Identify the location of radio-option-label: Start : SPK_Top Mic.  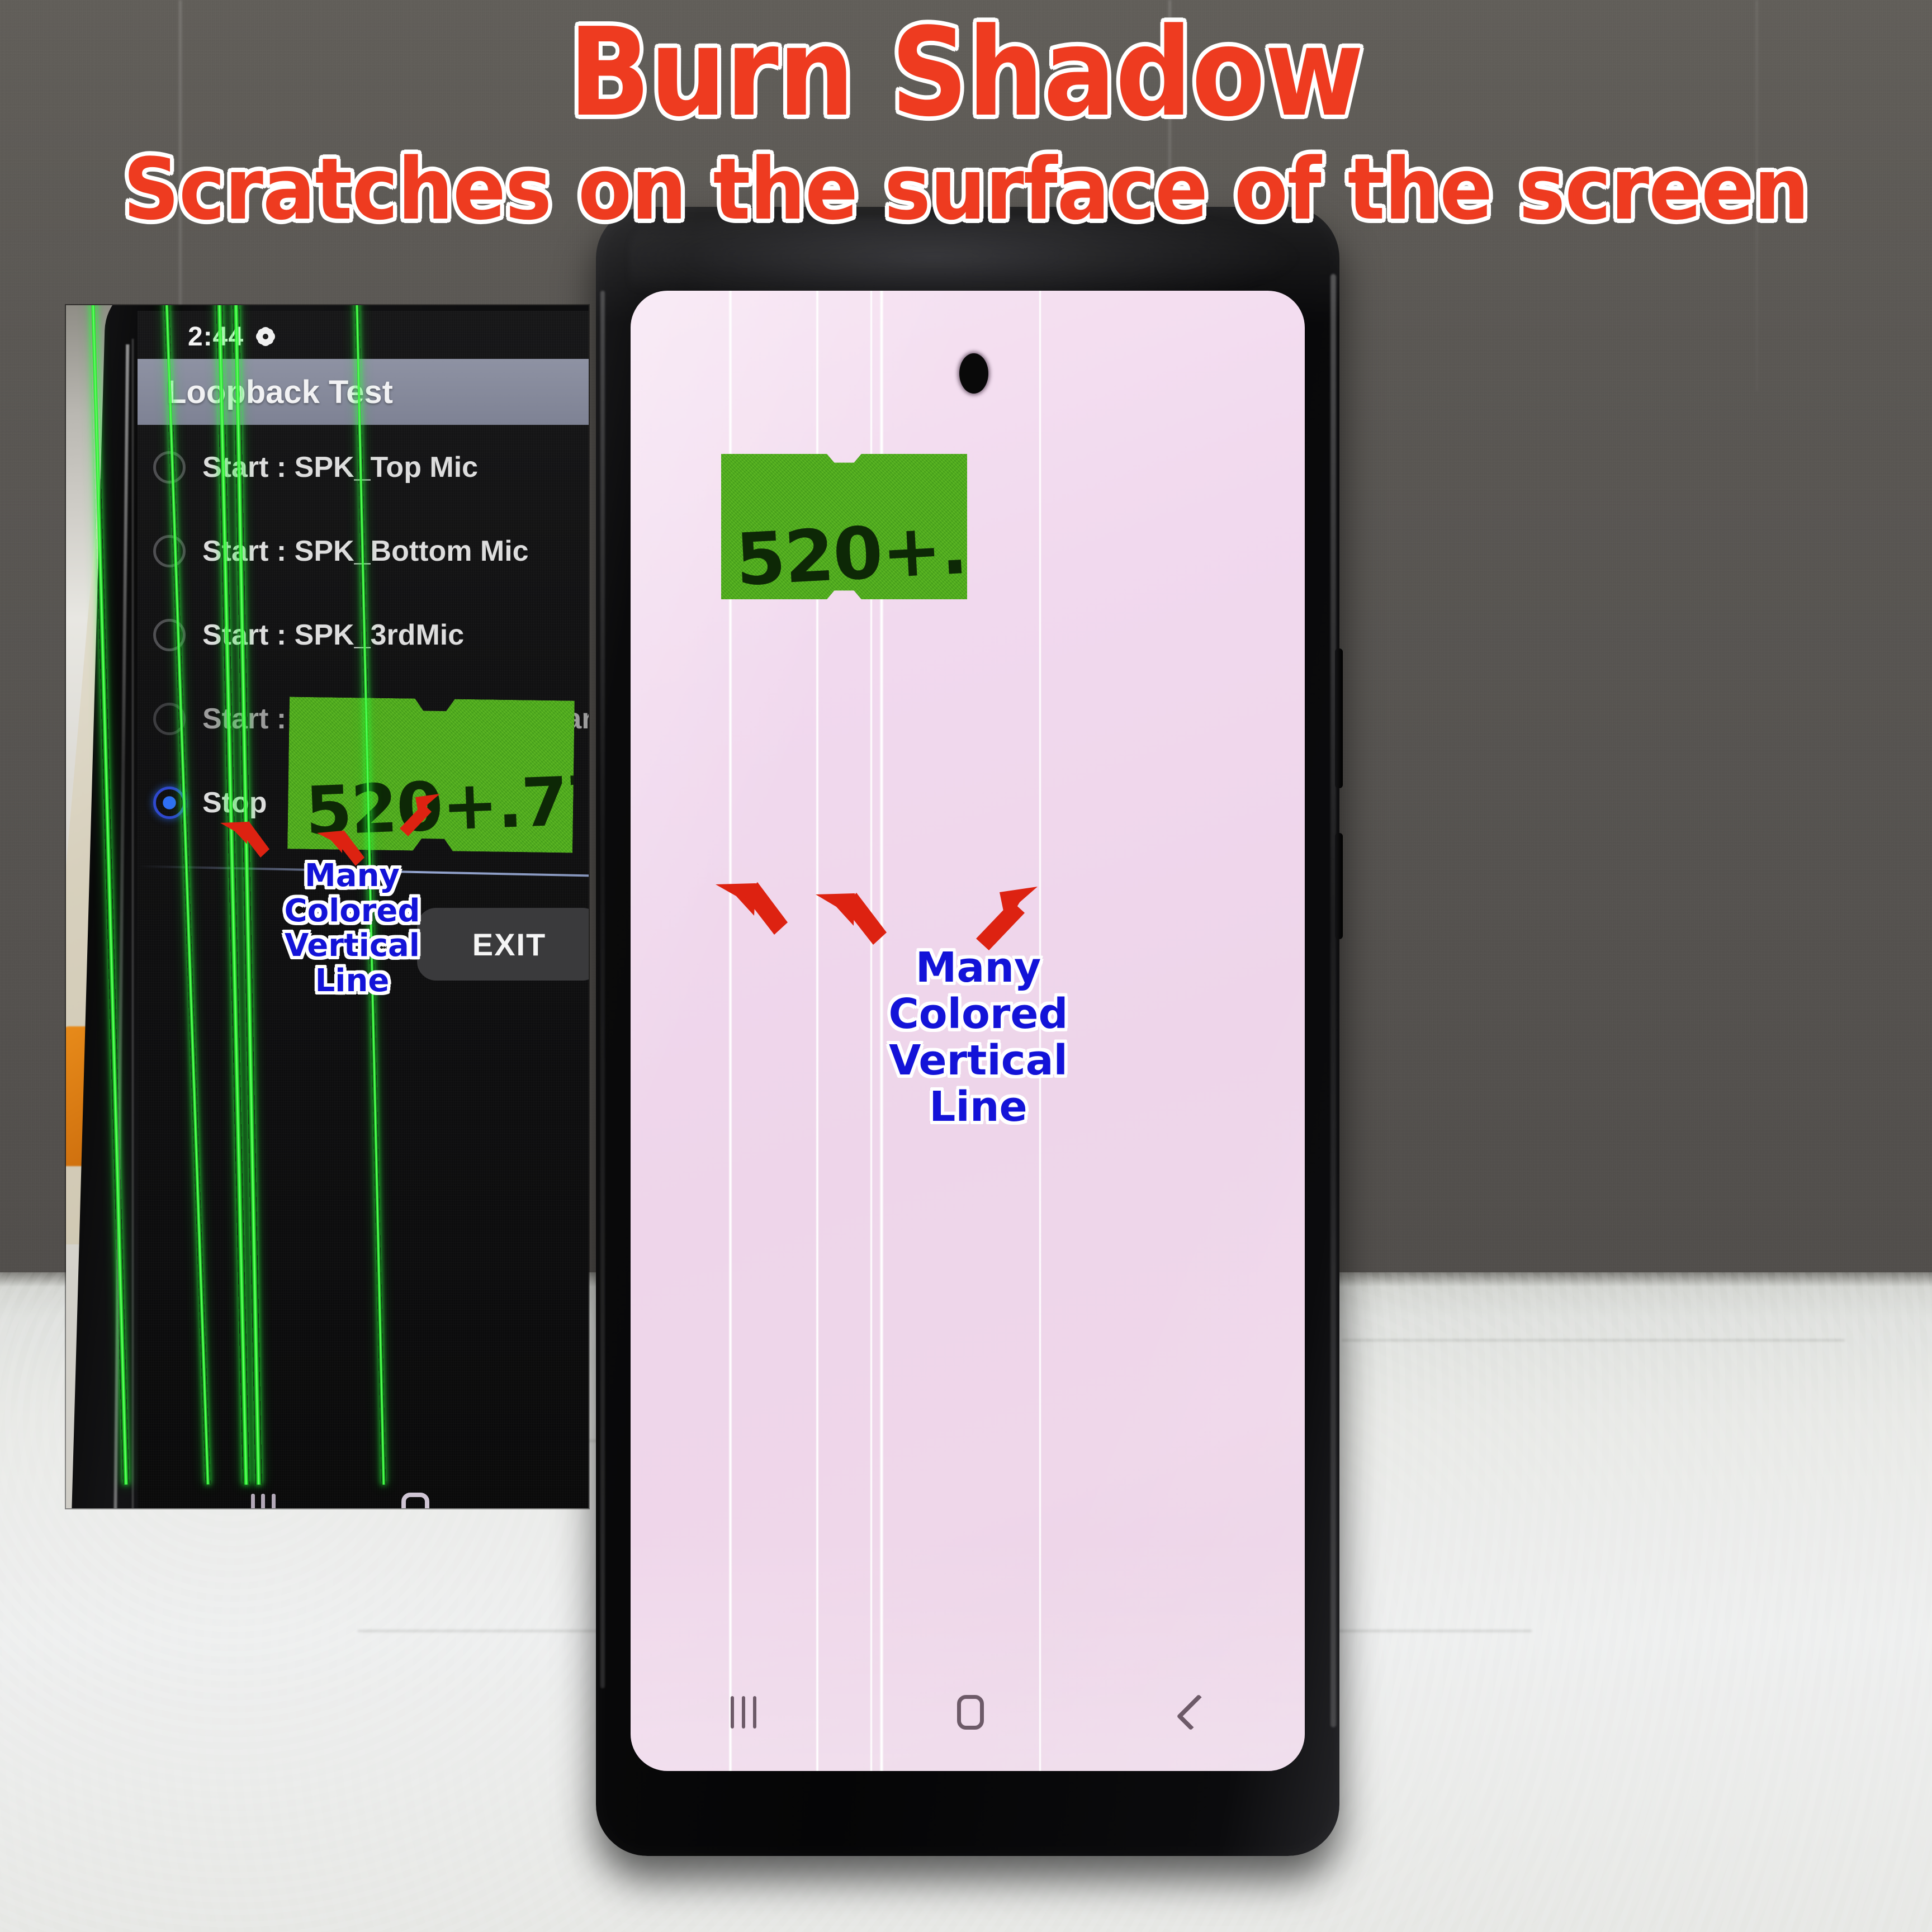
(341, 467).